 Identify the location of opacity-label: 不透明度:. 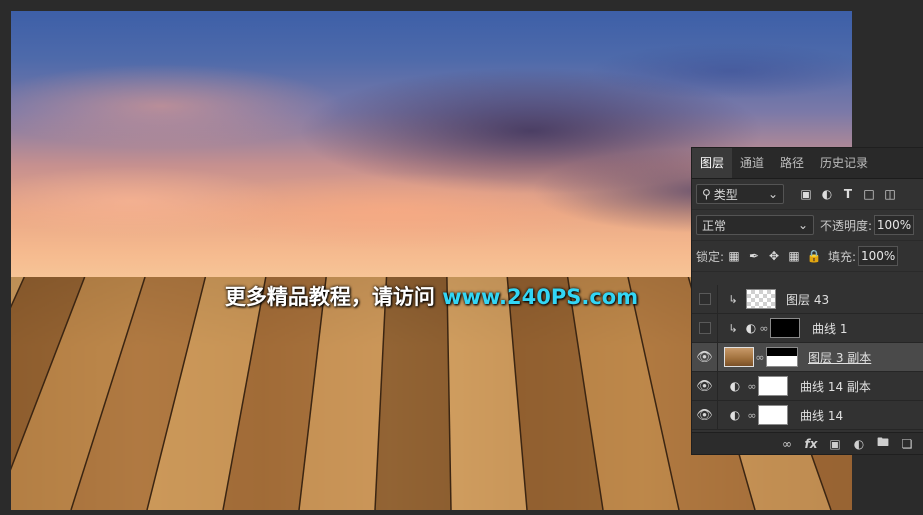
(846, 225).